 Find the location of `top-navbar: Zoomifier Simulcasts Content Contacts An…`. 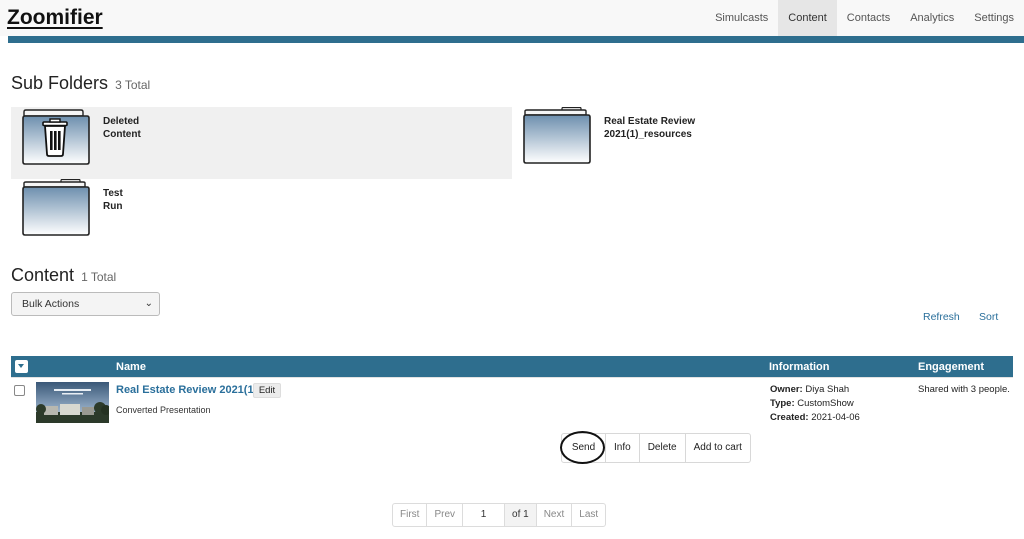

top-navbar: Zoomifier Simulcasts Content Contacts An… is located at coordinates (512, 18).